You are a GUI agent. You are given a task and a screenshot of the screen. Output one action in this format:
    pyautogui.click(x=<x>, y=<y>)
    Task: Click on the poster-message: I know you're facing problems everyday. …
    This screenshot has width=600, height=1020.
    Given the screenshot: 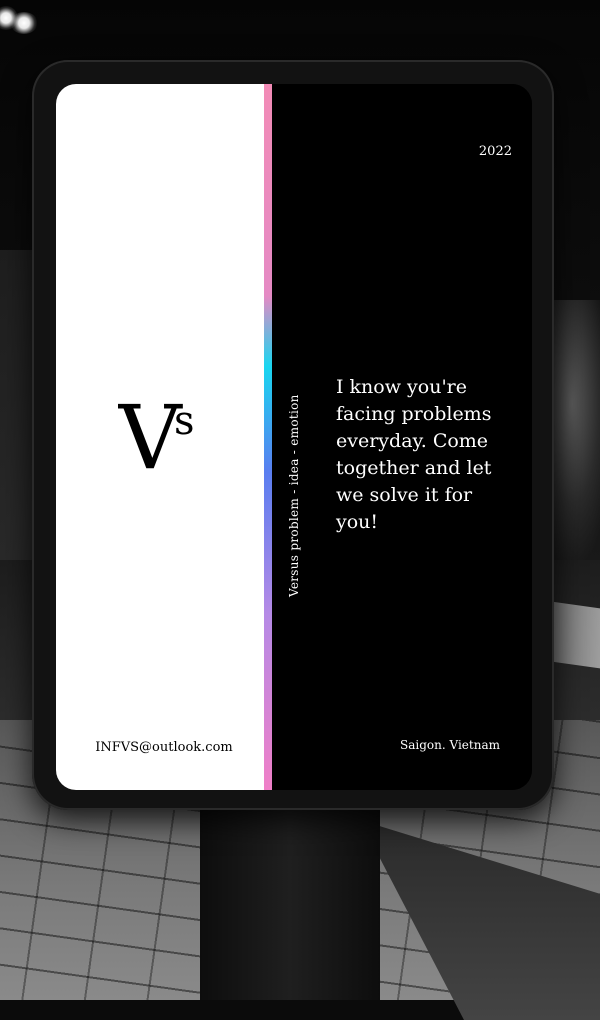 What is the action you would take?
    pyautogui.click(x=414, y=454)
    